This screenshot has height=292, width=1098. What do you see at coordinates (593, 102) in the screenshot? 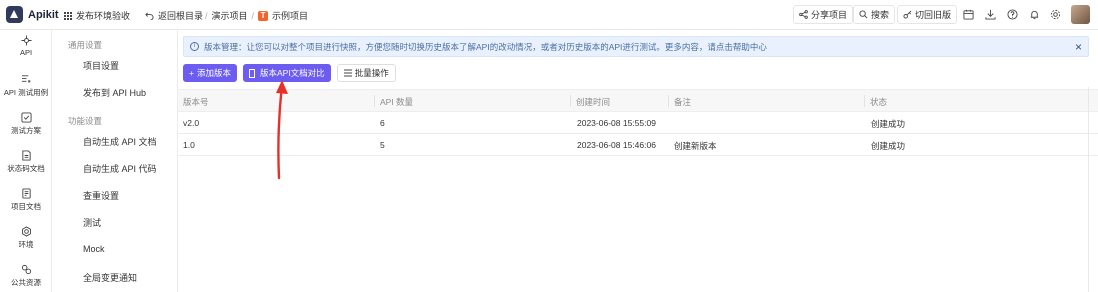
I see `column-header: 创建时间` at bounding box center [593, 102].